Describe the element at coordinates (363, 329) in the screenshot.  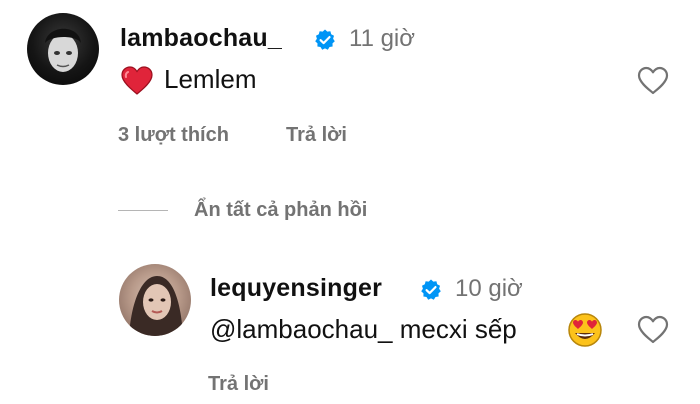
I see `reply-text: @lambaochau_ mecxi sếp` at that location.